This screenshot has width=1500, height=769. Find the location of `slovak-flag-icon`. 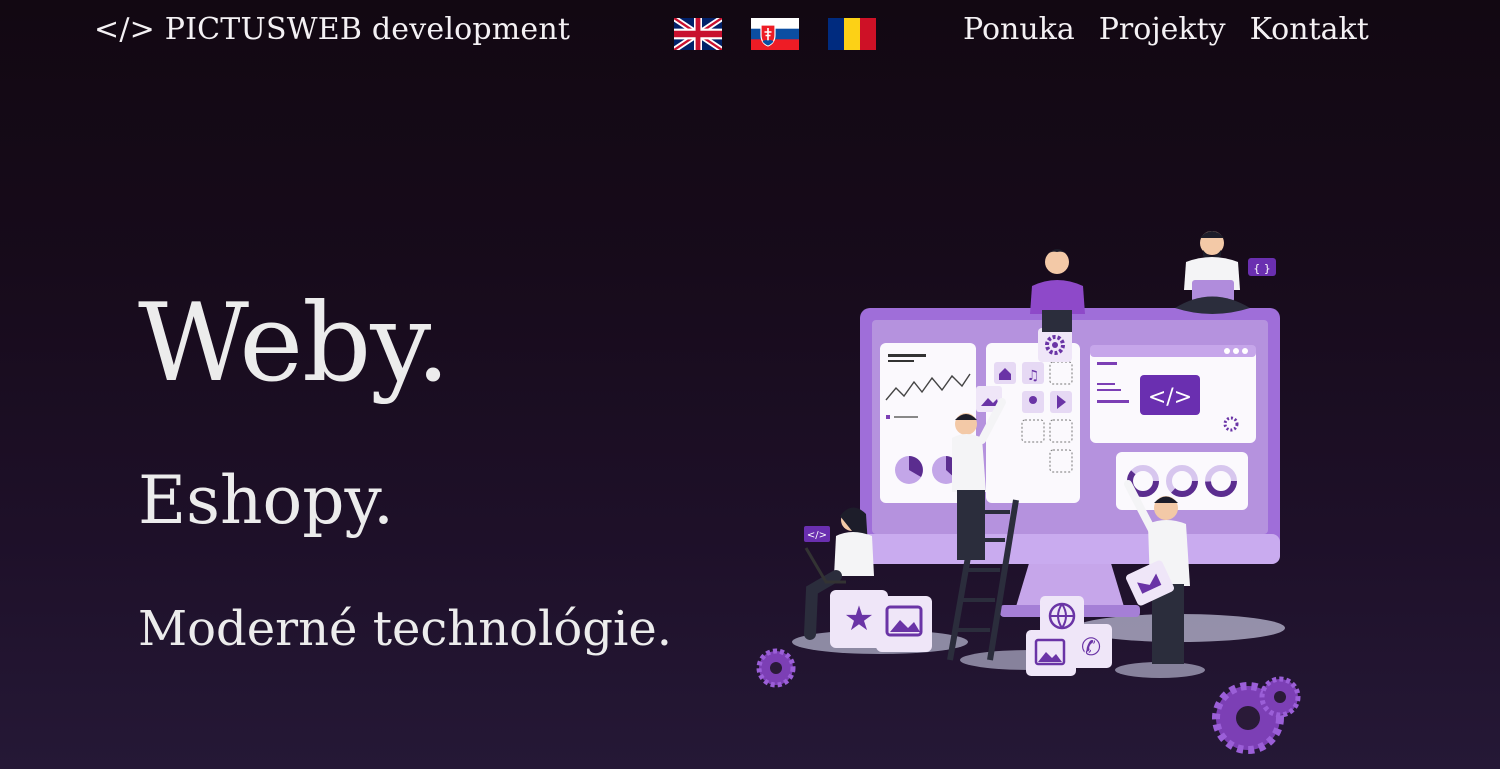

slovak-flag-icon is located at coordinates (775, 34).